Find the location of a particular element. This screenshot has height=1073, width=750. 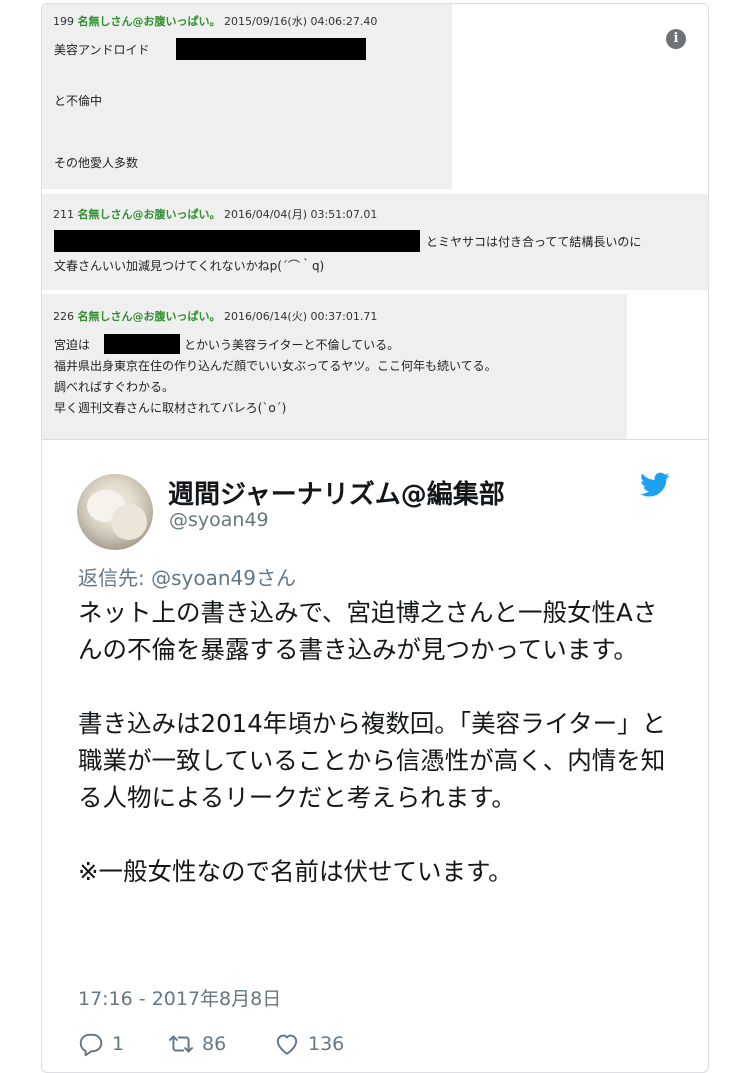

post-line: 文春さんいい加減見つけてくれないかねp(´⌒｀q) is located at coordinates (189, 266).